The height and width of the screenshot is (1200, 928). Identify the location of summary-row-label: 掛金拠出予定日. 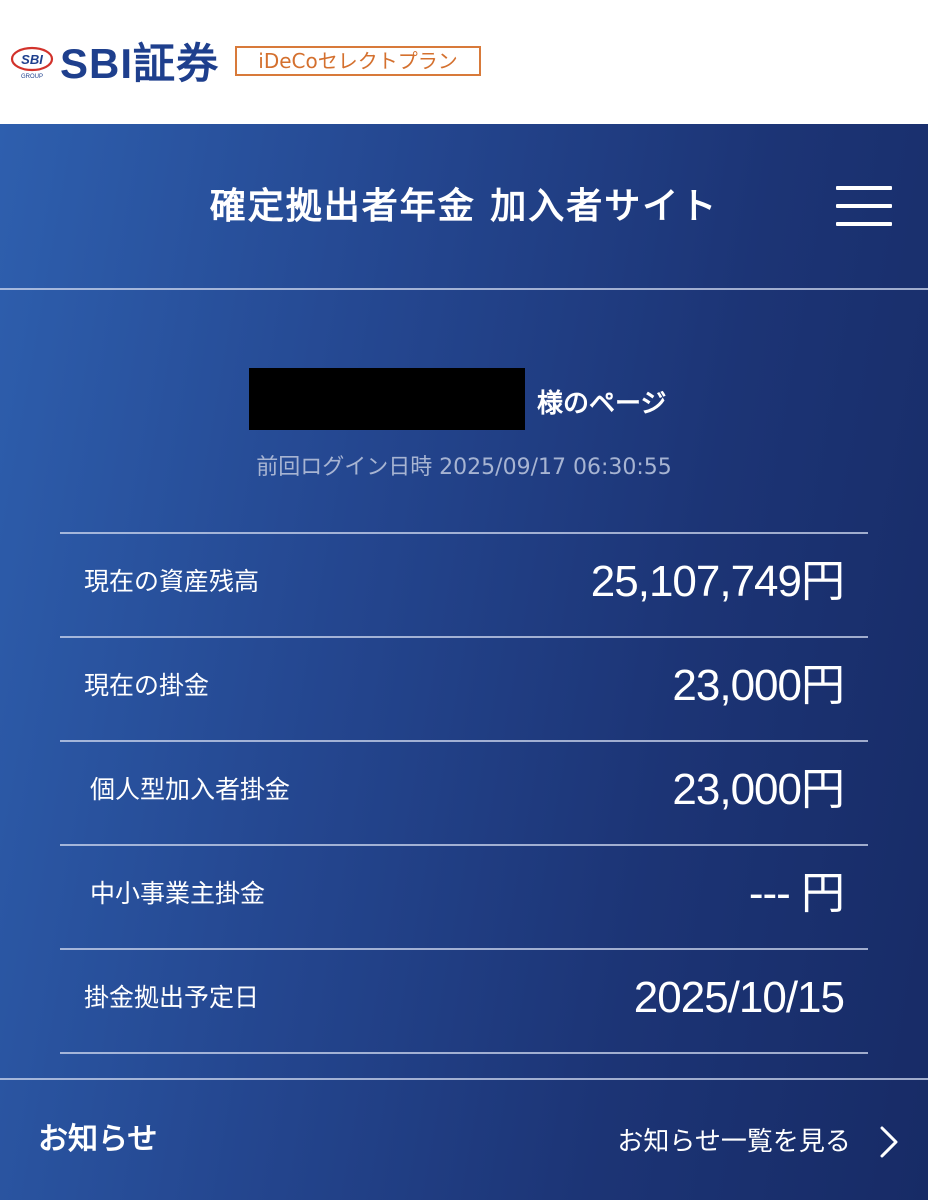
(172, 997).